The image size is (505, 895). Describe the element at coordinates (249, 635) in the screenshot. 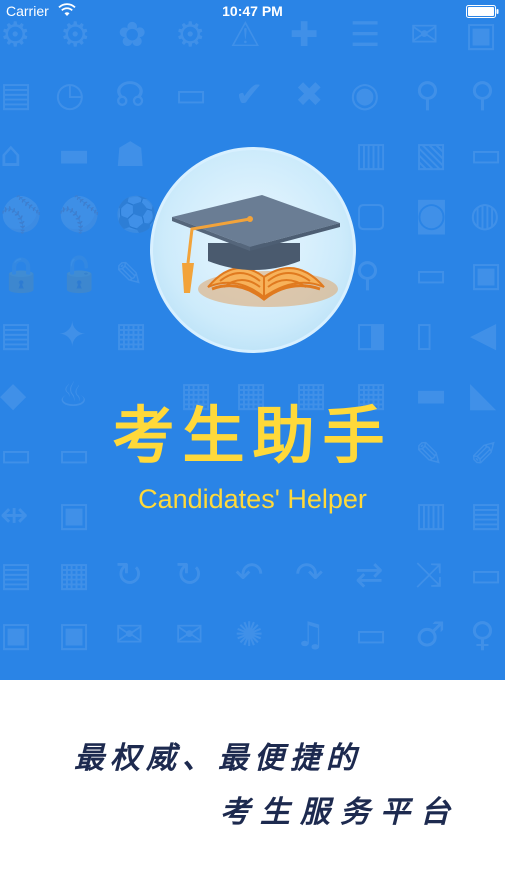

I see `pattern-icon: ✺` at that location.